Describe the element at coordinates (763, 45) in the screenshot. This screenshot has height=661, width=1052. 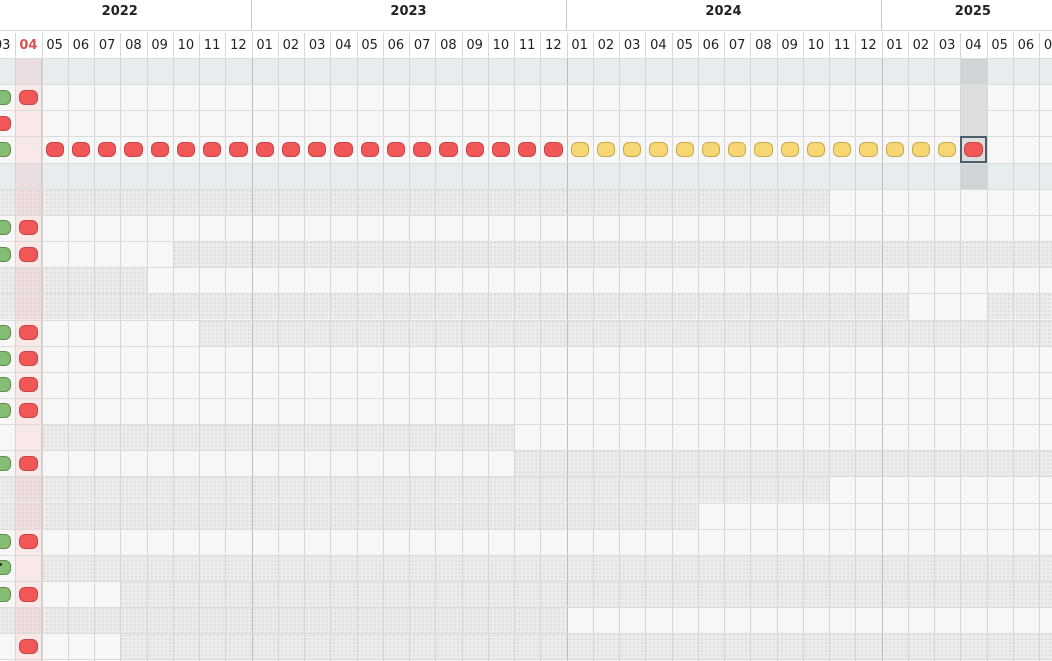
I see `month-header-2024-08: 08` at that location.